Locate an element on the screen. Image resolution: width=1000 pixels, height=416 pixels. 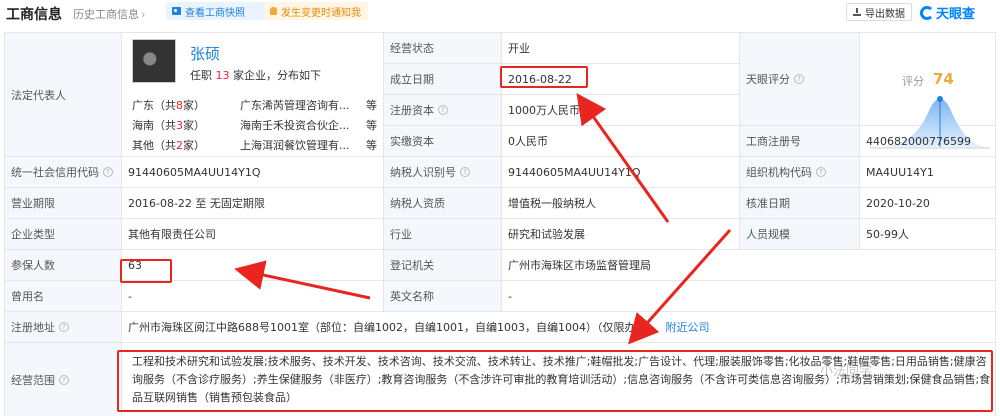
watermark: 小法同学 is located at coordinates (846, 369).